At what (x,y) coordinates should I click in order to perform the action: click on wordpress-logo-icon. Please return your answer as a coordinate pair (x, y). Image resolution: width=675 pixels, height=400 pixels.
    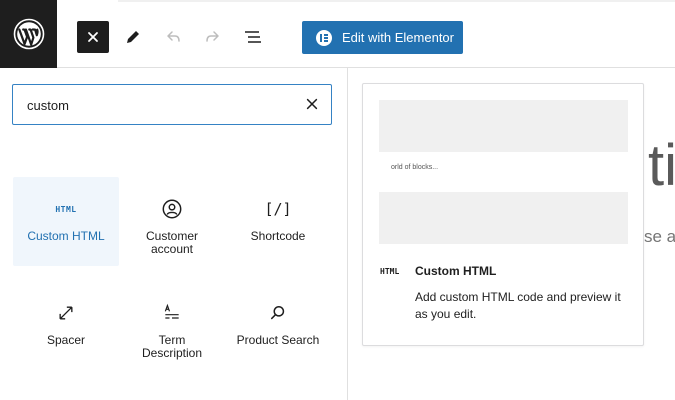
    Looking at the image, I should click on (28, 34).